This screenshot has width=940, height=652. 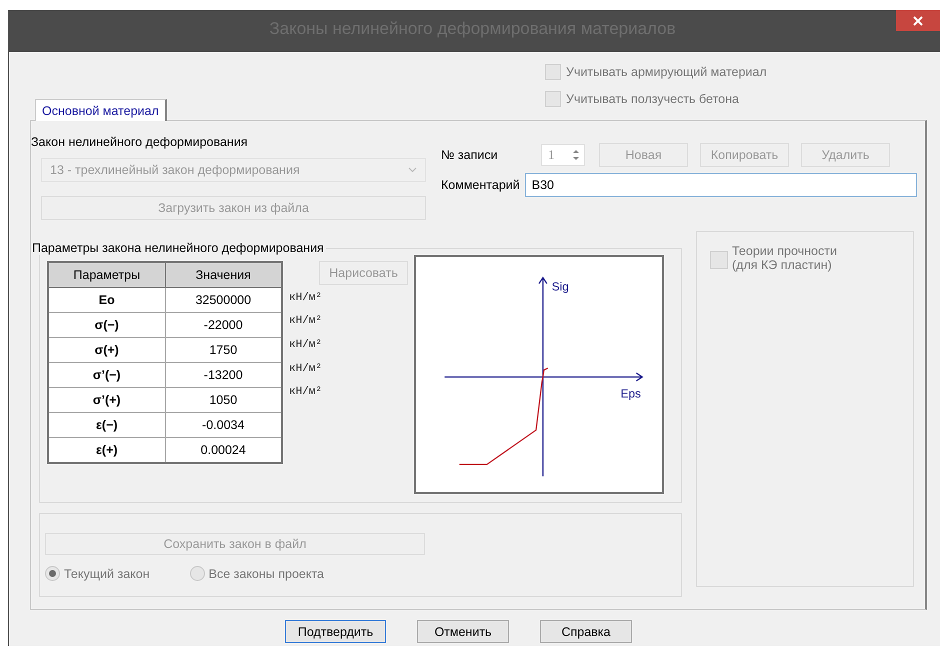 What do you see at coordinates (666, 72) in the screenshot?
I see `checkbox-label: Учитывать армирующий материал` at bounding box center [666, 72].